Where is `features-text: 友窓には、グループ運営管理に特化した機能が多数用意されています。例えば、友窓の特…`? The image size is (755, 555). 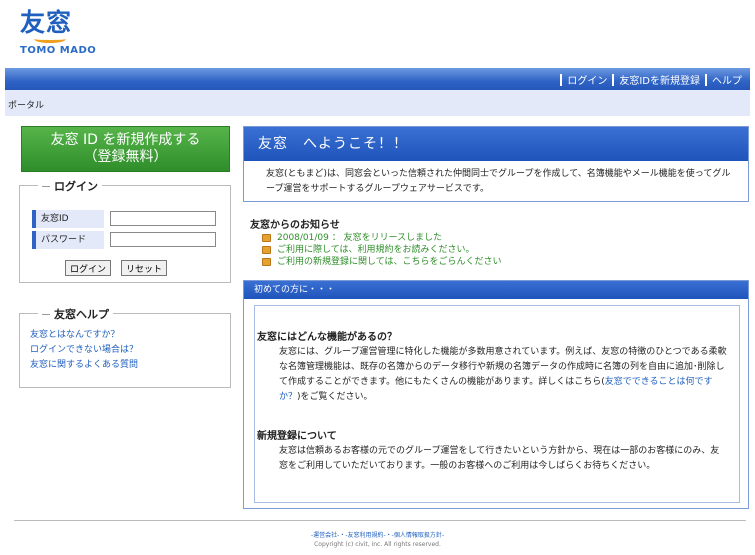 features-text: 友窓には、グループ運営管理に特化した機能が多数用意されています。例えば、友窓の特… is located at coordinates (503, 374).